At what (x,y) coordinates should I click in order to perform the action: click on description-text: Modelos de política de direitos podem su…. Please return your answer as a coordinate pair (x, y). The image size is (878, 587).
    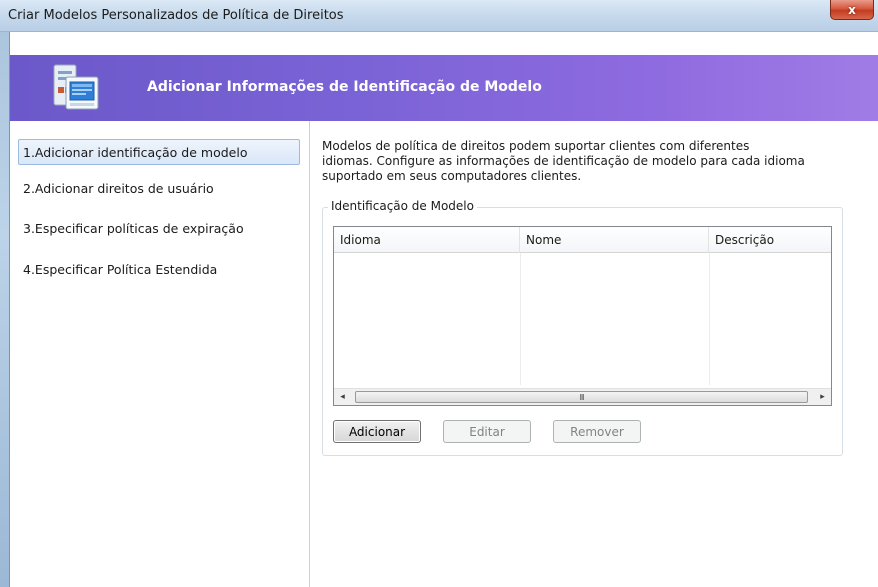
    Looking at the image, I should click on (592, 161).